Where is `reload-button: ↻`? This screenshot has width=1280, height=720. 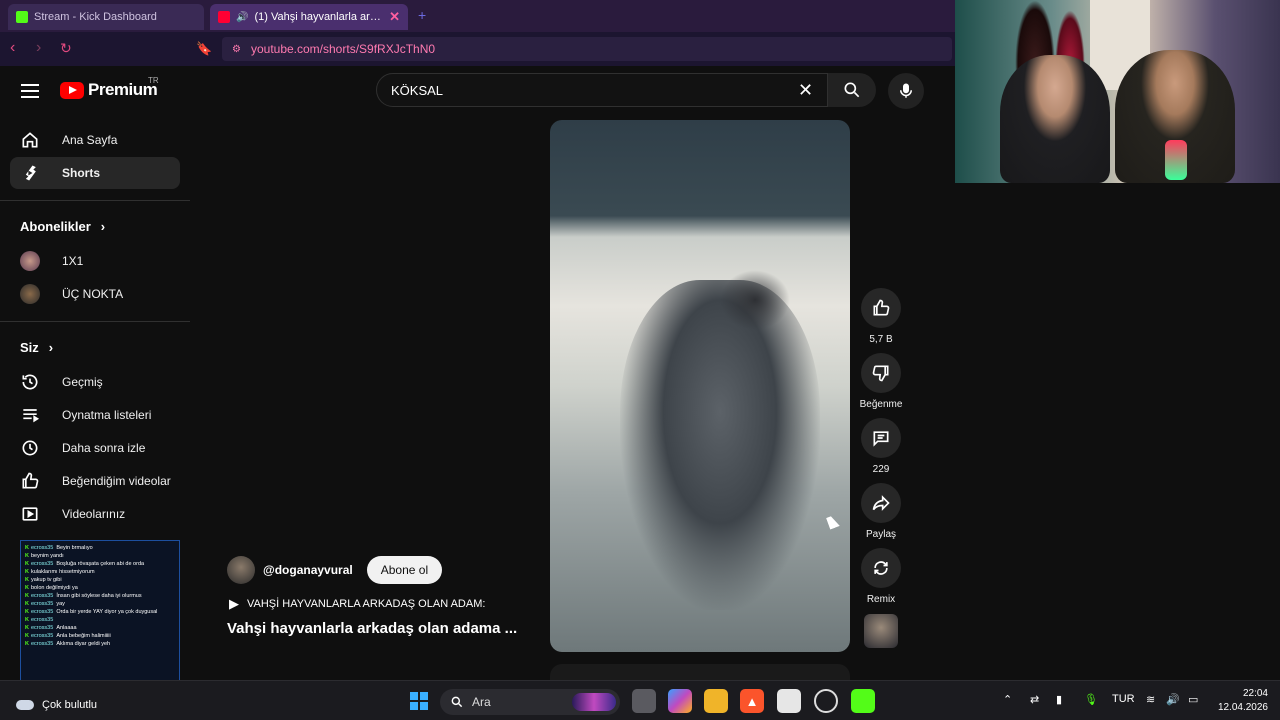 reload-button: ↻ is located at coordinates (66, 48).